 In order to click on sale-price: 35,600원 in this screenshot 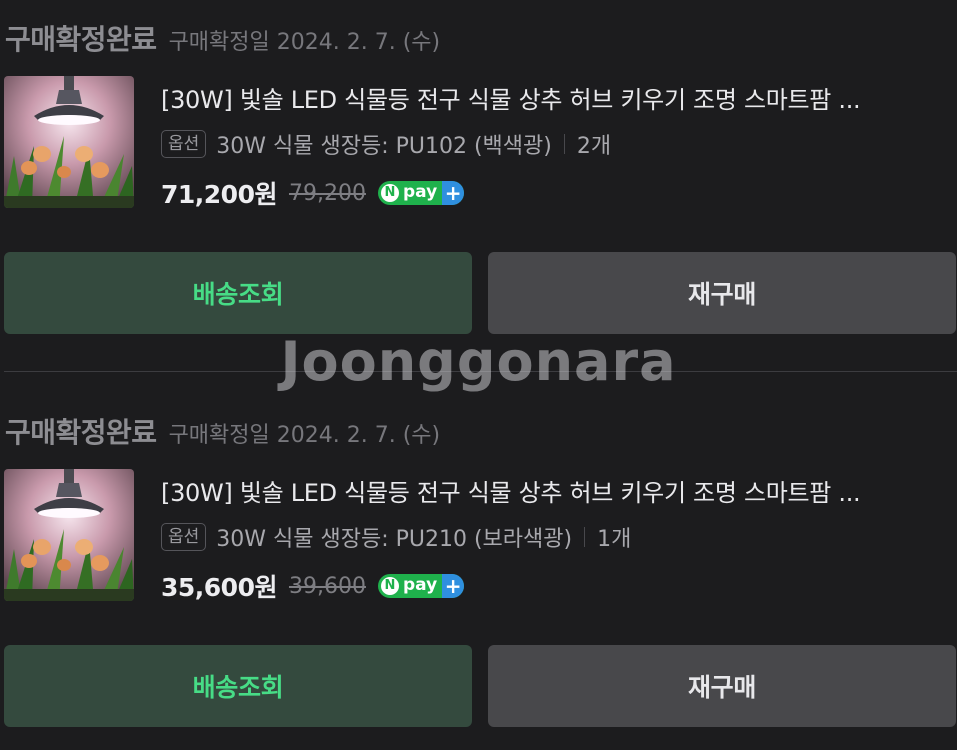, I will do `click(219, 587)`.